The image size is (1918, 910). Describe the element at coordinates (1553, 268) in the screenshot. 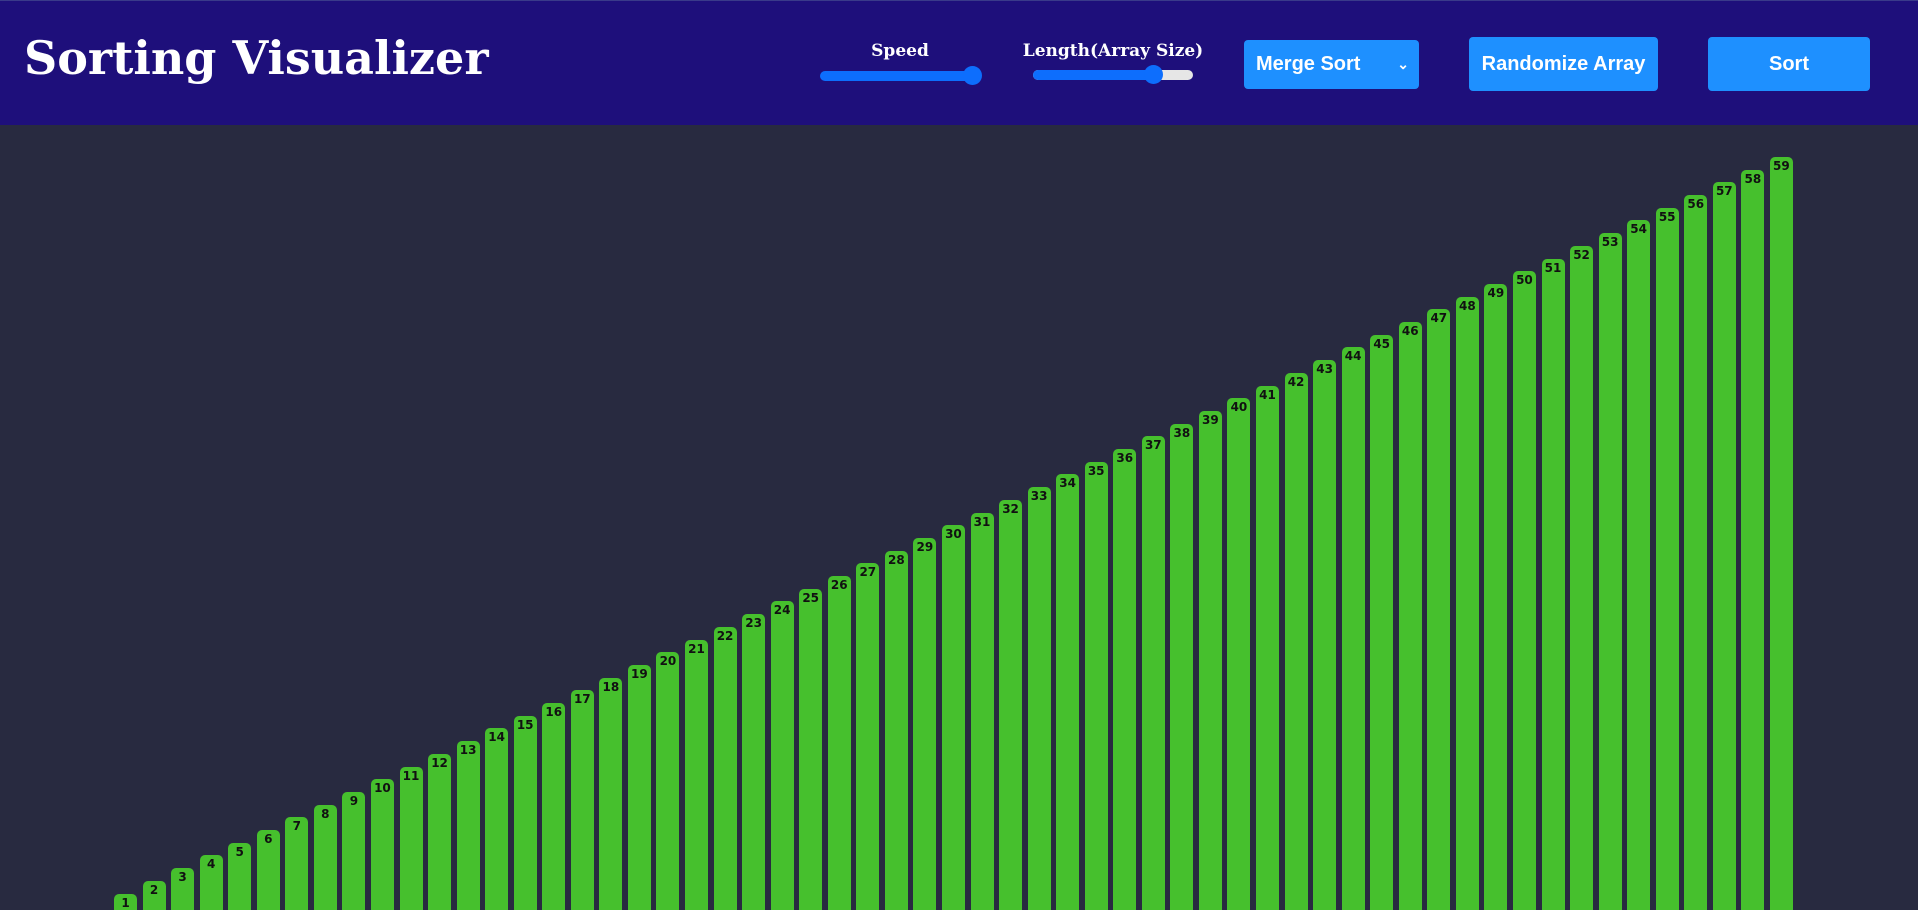

I see `bar-value-label: 51` at that location.